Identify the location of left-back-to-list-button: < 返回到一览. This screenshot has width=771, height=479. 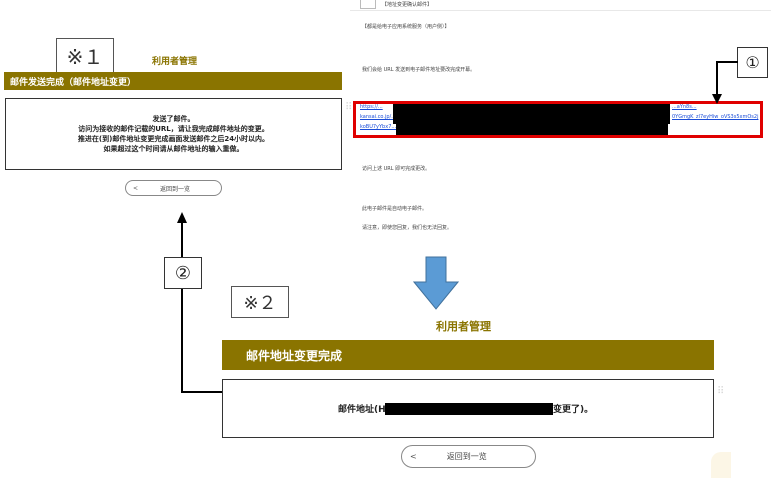
(173, 188).